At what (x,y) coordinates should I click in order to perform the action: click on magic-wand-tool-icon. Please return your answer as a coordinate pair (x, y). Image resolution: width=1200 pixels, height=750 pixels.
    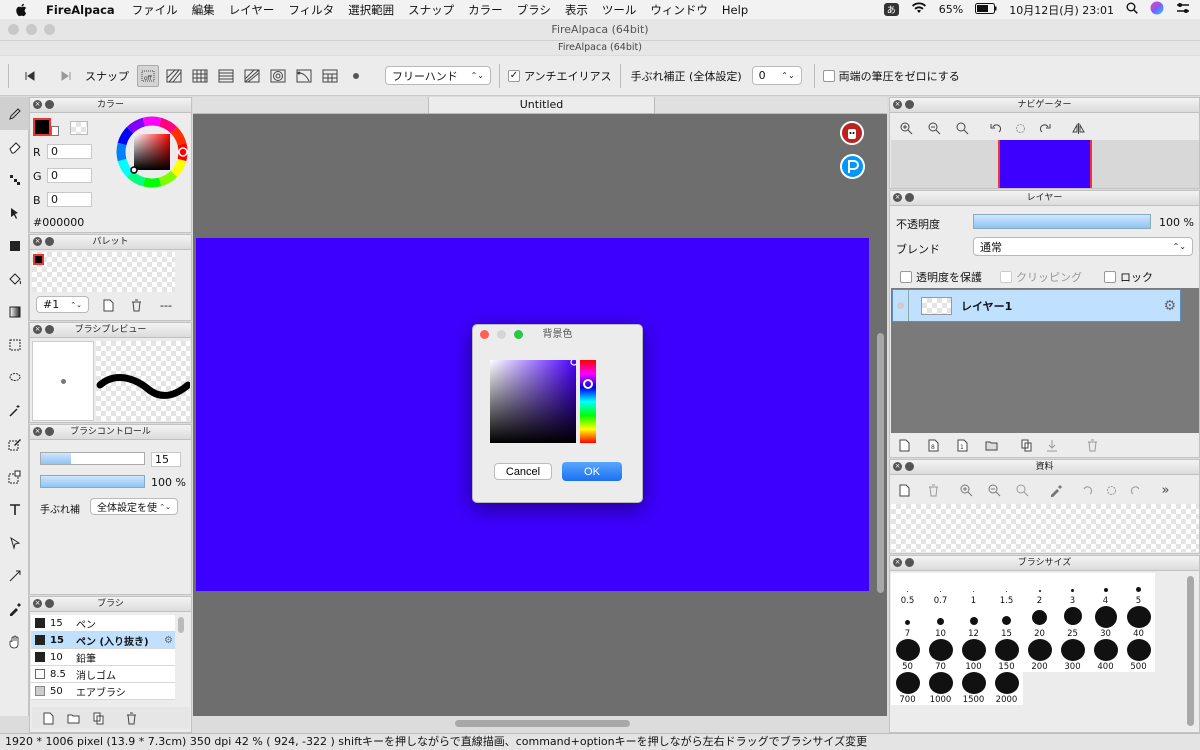
    Looking at the image, I should click on (14, 410).